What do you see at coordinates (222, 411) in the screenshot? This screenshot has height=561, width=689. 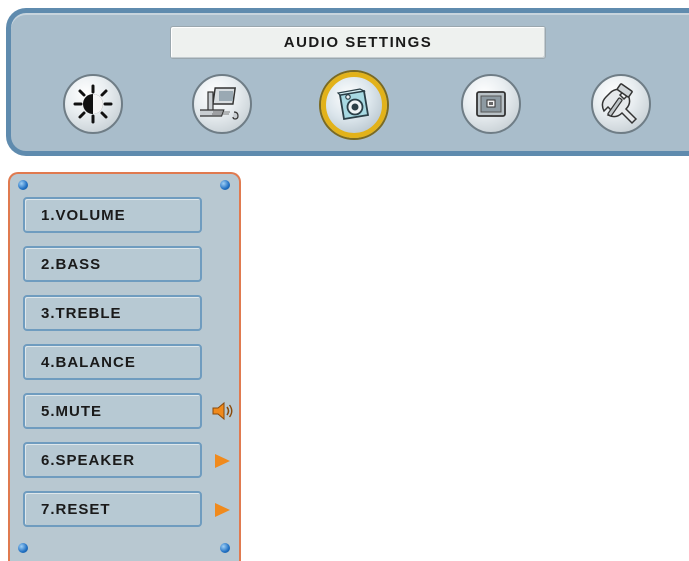 I see `volume-speaker-icon` at bounding box center [222, 411].